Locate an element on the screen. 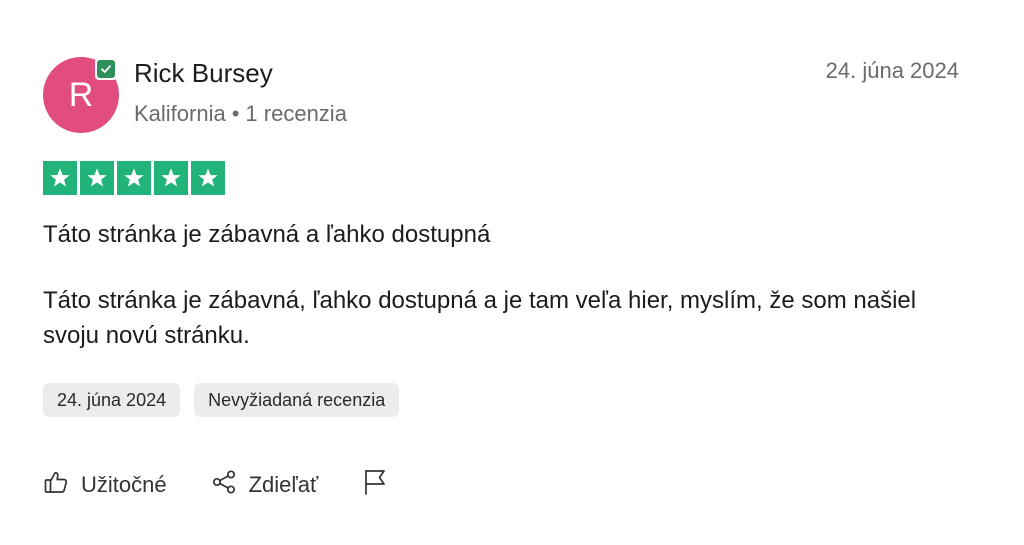  thumbs-up-icon is located at coordinates (56, 484).